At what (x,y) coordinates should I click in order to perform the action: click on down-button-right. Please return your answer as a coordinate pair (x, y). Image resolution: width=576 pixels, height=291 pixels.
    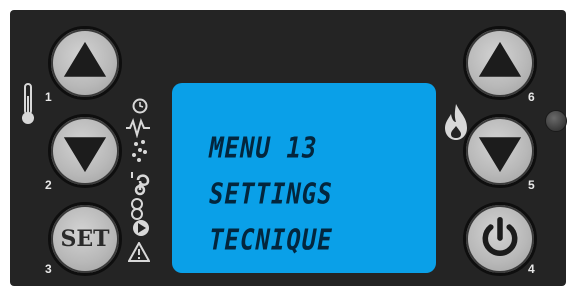
    Looking at the image, I should click on (500, 151).